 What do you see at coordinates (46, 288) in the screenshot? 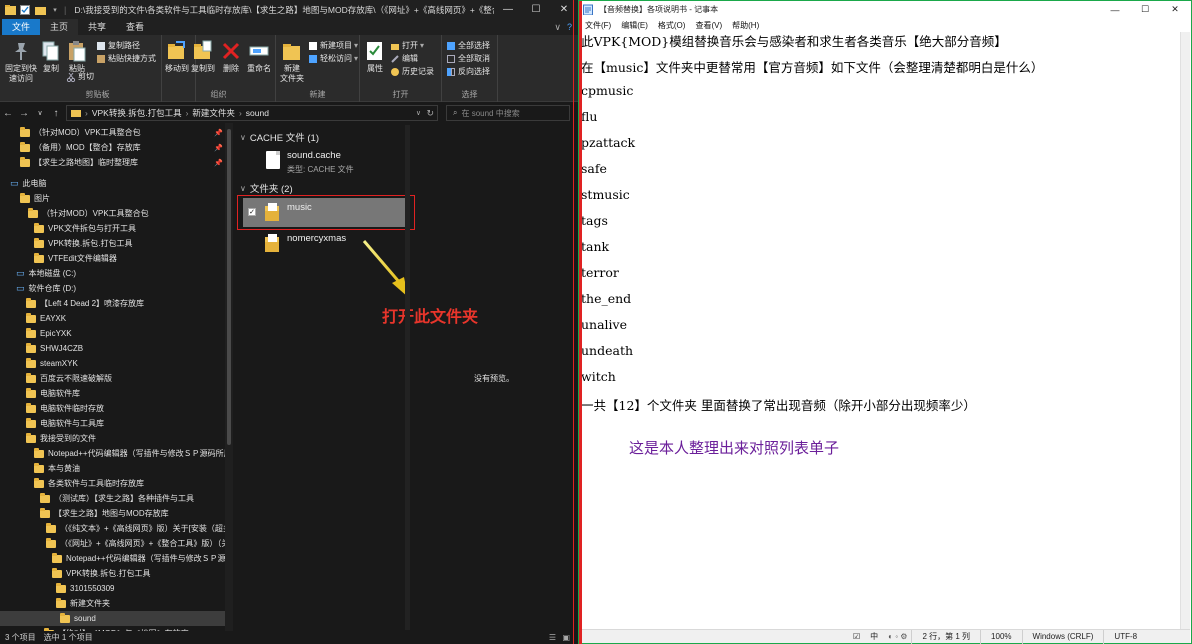
I see `nav-item: ▭ 软件仓库 (D:)` at bounding box center [46, 288].